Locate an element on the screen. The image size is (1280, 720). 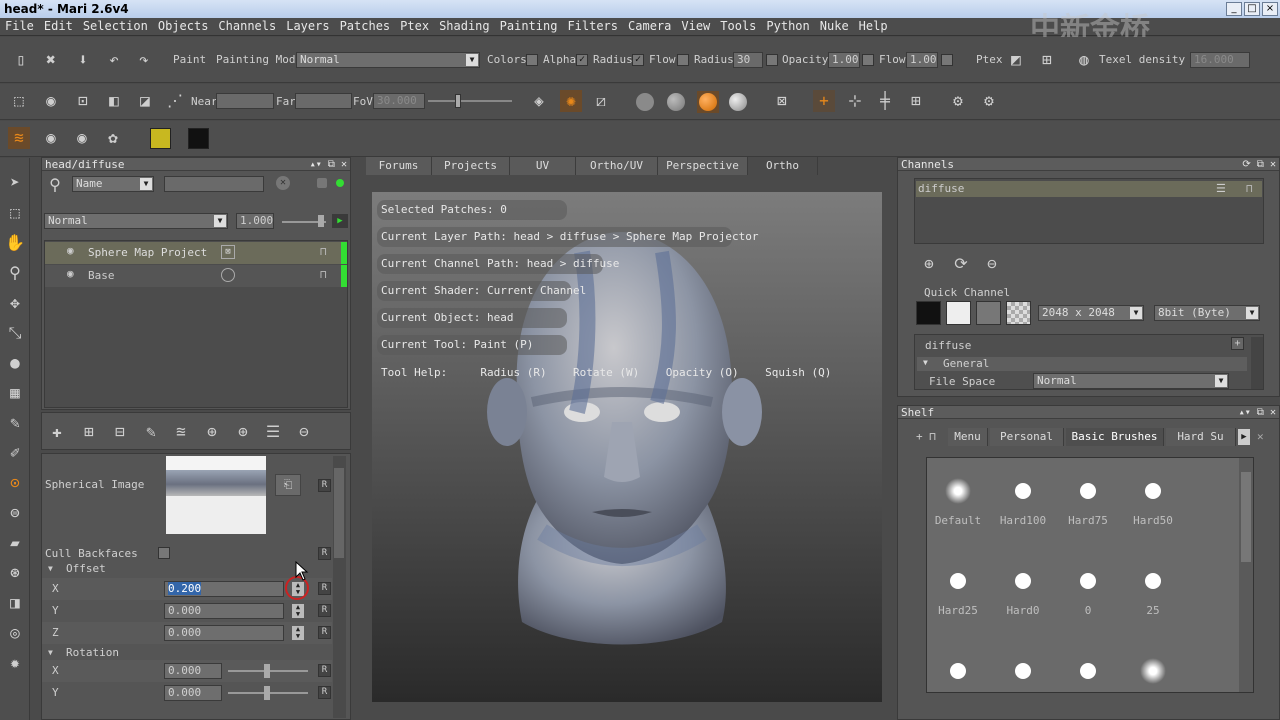
add-mask-icon: ⊕ is located at coordinates (212, 432).